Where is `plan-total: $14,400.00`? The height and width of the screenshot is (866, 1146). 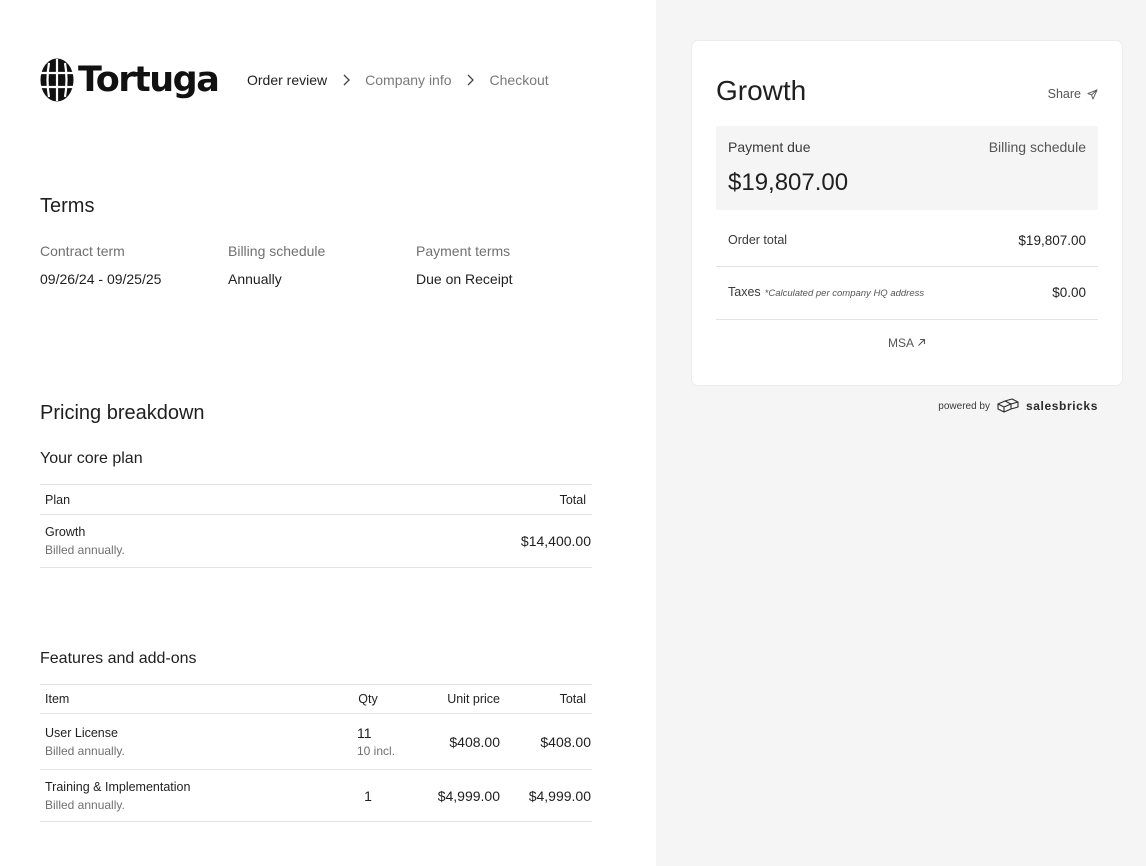 plan-total: $14,400.00 is located at coordinates (555, 541).